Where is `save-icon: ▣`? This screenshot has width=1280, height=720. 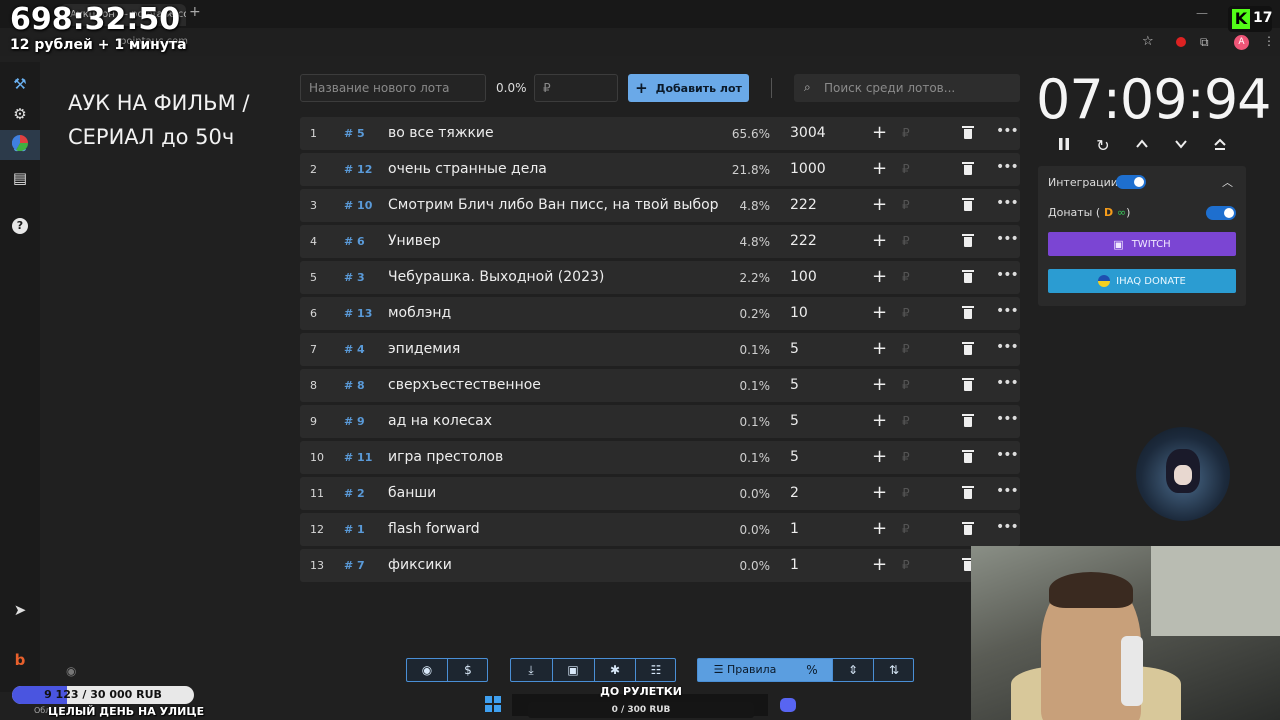 save-icon: ▣ is located at coordinates (573, 670).